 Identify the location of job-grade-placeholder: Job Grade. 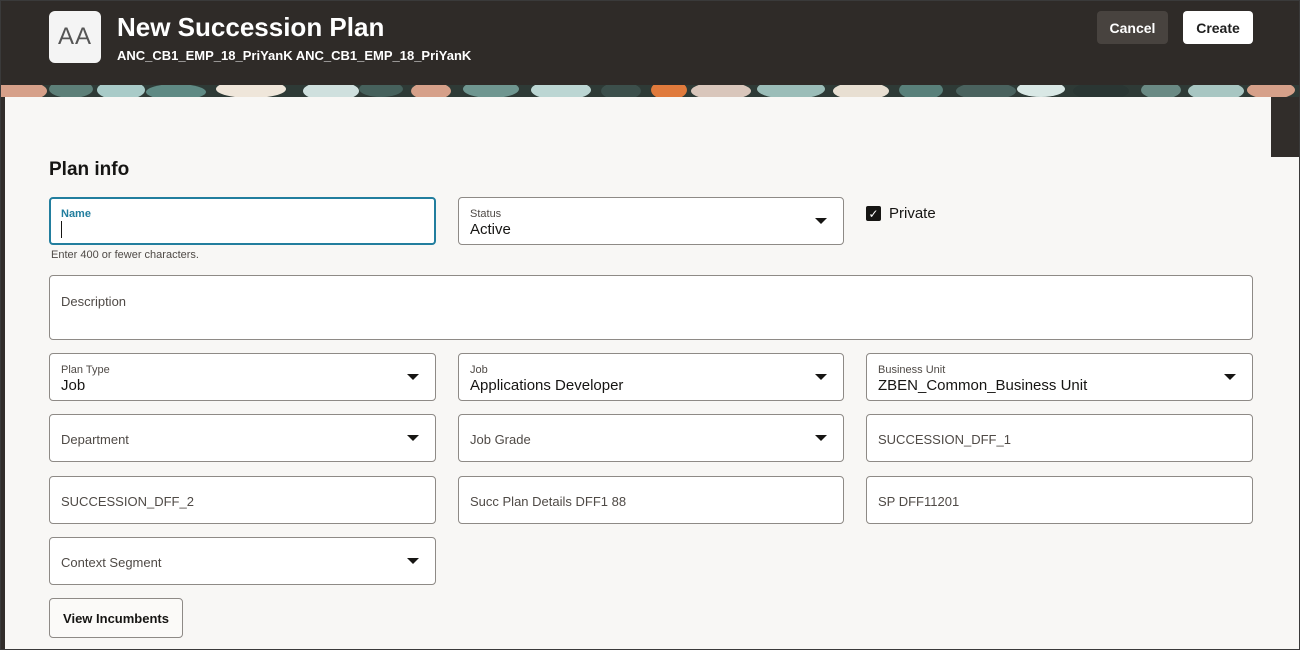
(500, 439).